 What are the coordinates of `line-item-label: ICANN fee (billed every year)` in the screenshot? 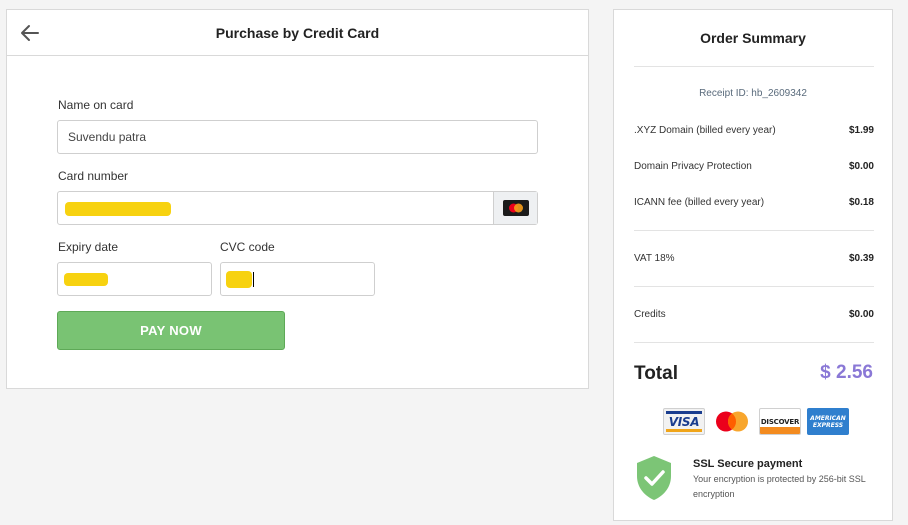 It's located at (699, 202).